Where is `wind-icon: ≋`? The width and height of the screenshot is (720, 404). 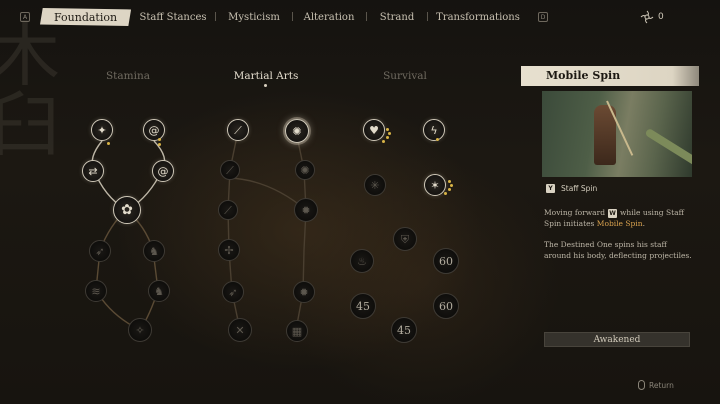 wind-icon: ≋ is located at coordinates (96, 291).